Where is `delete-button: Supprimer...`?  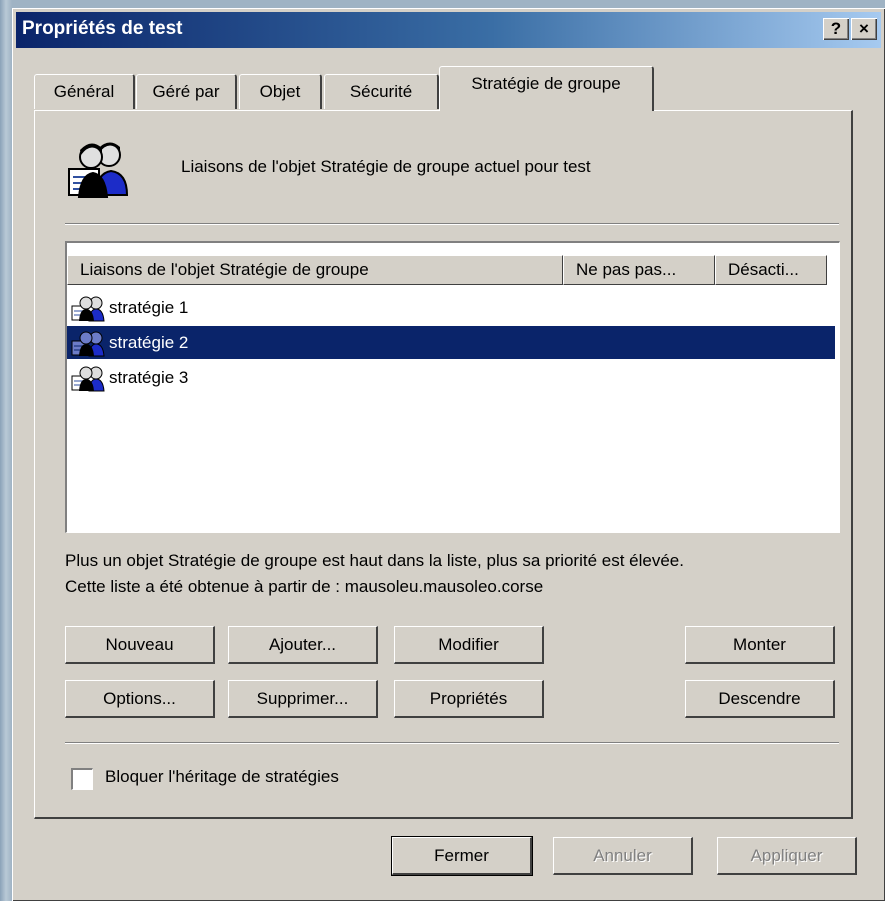 delete-button: Supprimer... is located at coordinates (303, 699).